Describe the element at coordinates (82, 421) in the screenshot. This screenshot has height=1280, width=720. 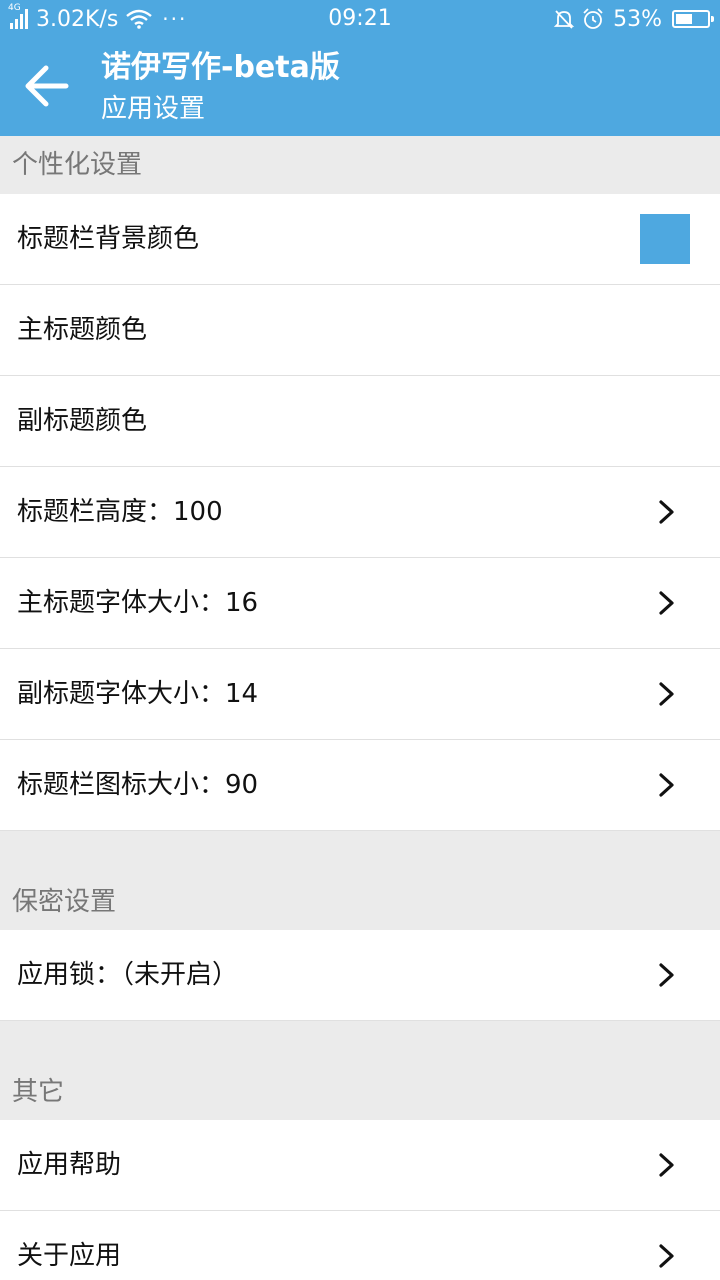
I see `setting-label: 副标题颜色` at that location.